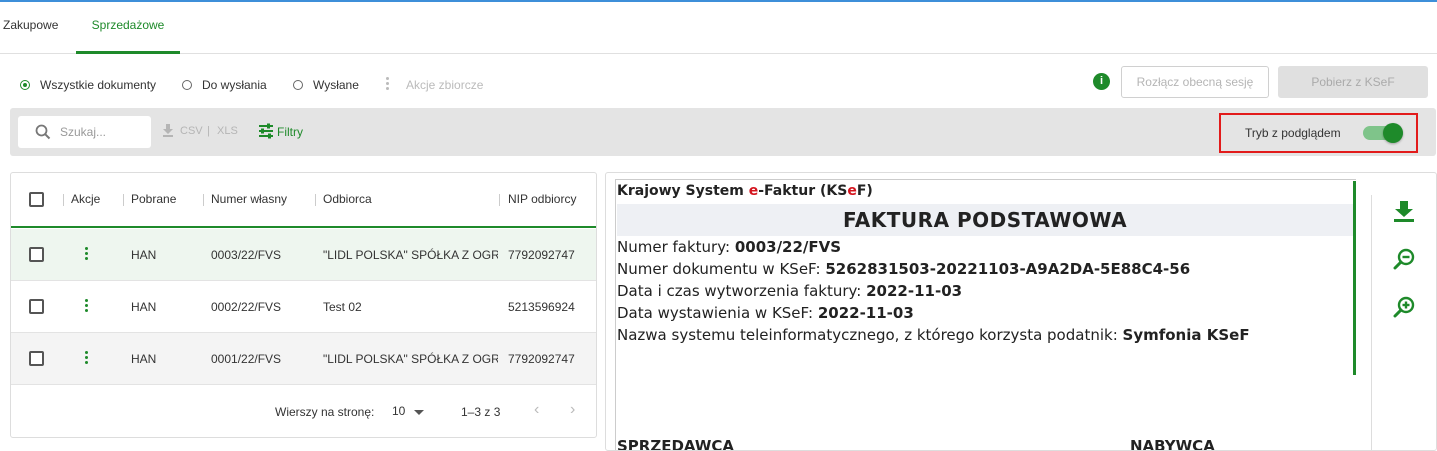 This screenshot has height=451, width=1437. I want to click on column-header-downloaded: Pobrane, so click(153, 199).